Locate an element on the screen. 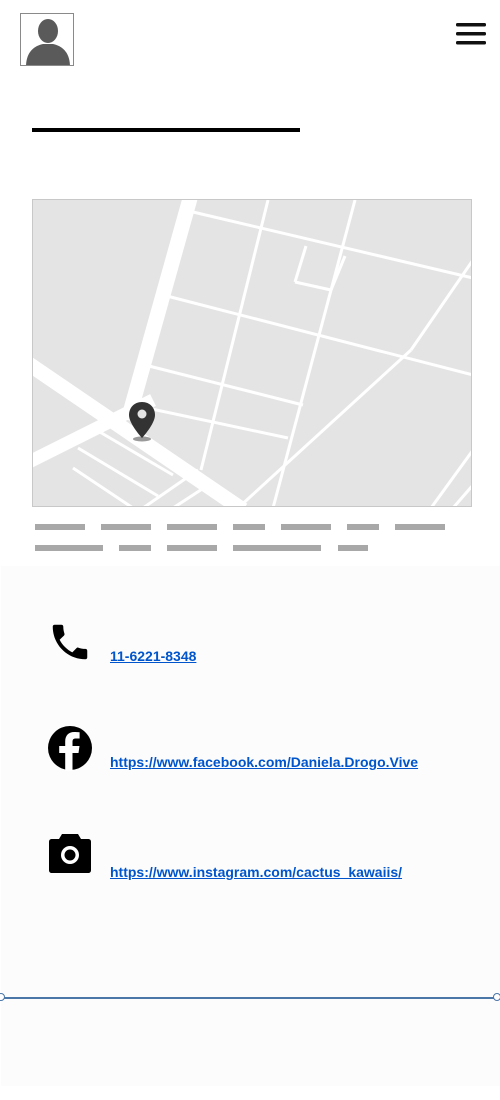 Image resolution: width=500 pixels, height=1100 pixels. contact-phone: 11-6221-8348 is located at coordinates (250, 645).